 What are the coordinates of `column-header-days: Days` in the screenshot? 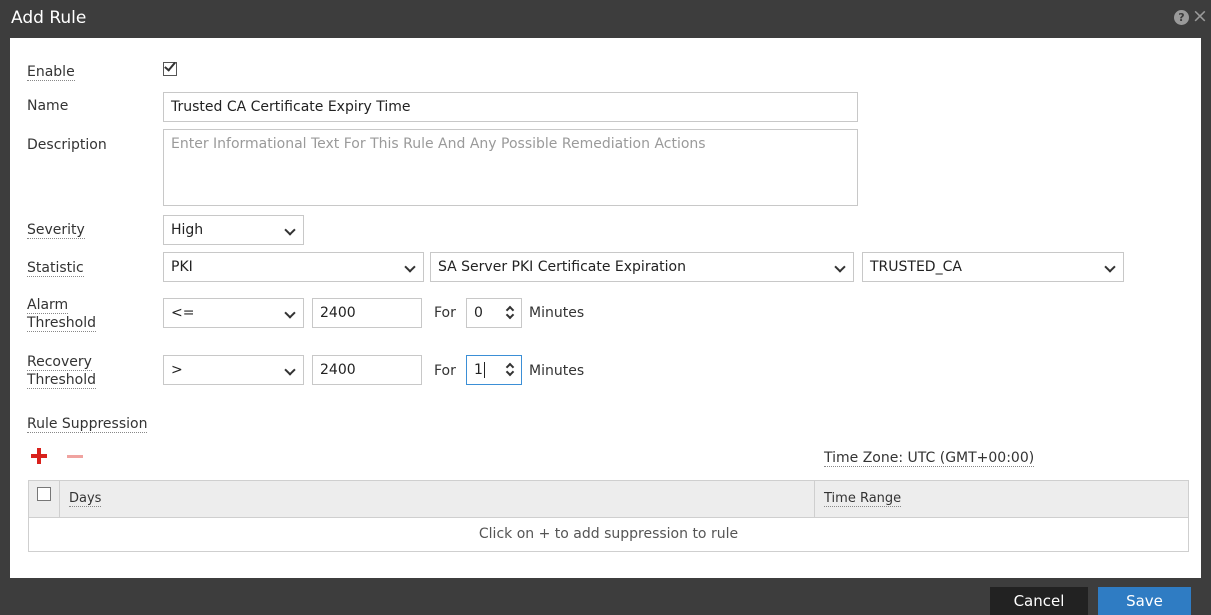 It's located at (85, 499).